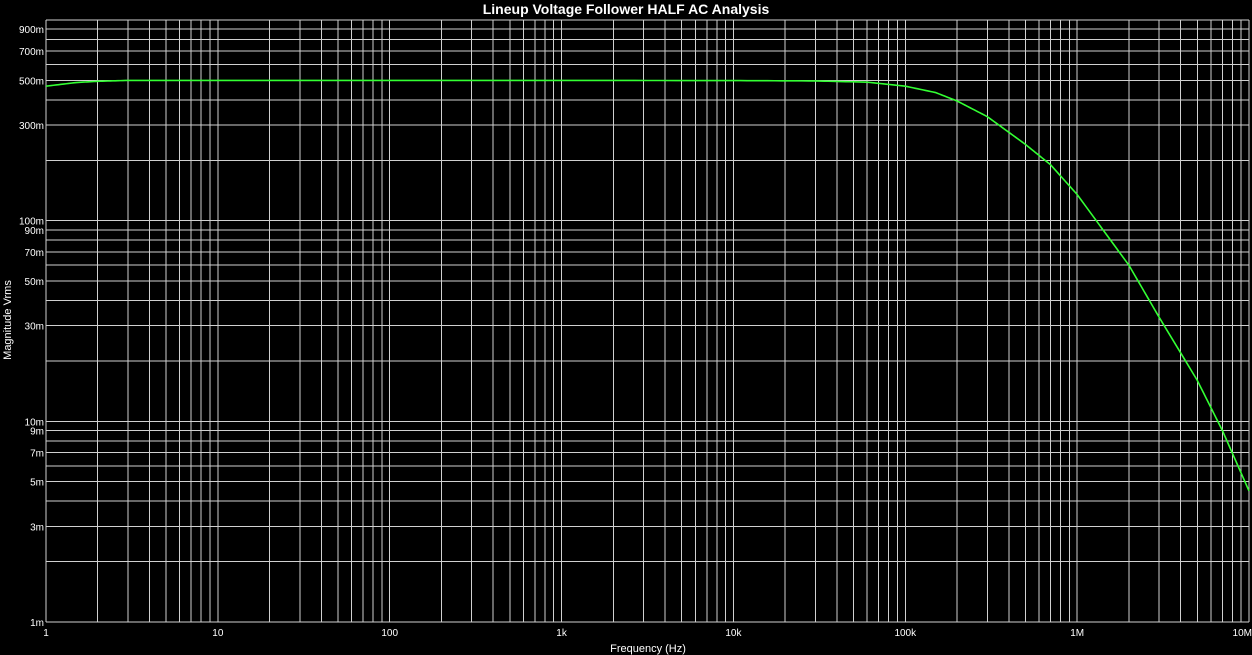  I want to click on x-tick-label: 100k, so click(905, 633).